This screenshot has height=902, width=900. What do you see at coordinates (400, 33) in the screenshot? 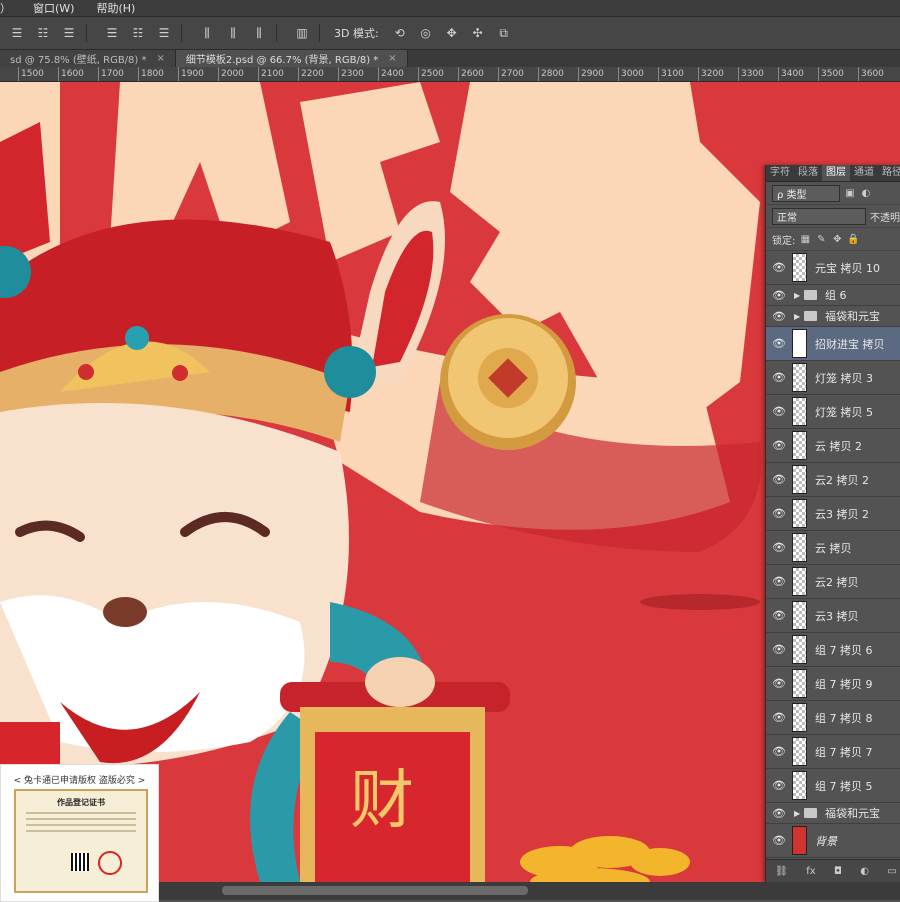
I see `3d-orbit-icon: ⟲` at bounding box center [400, 33].